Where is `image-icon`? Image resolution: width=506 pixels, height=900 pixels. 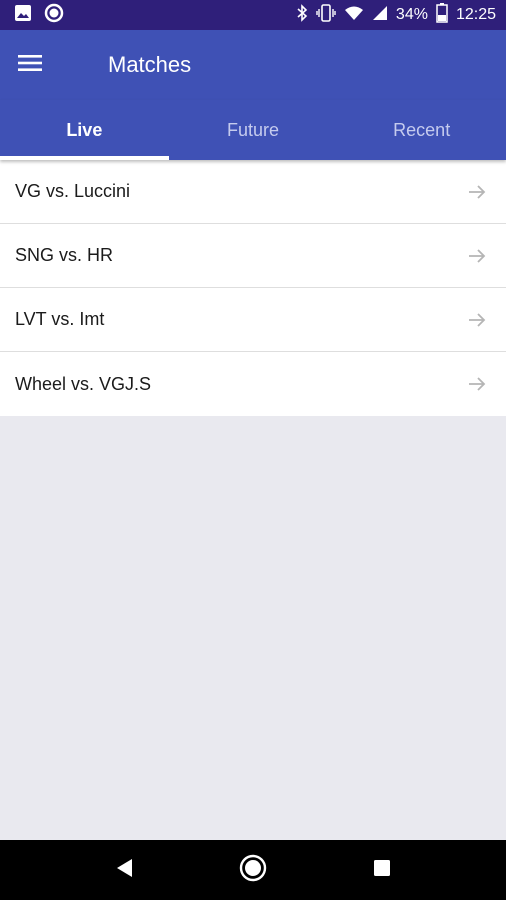 image-icon is located at coordinates (23, 15).